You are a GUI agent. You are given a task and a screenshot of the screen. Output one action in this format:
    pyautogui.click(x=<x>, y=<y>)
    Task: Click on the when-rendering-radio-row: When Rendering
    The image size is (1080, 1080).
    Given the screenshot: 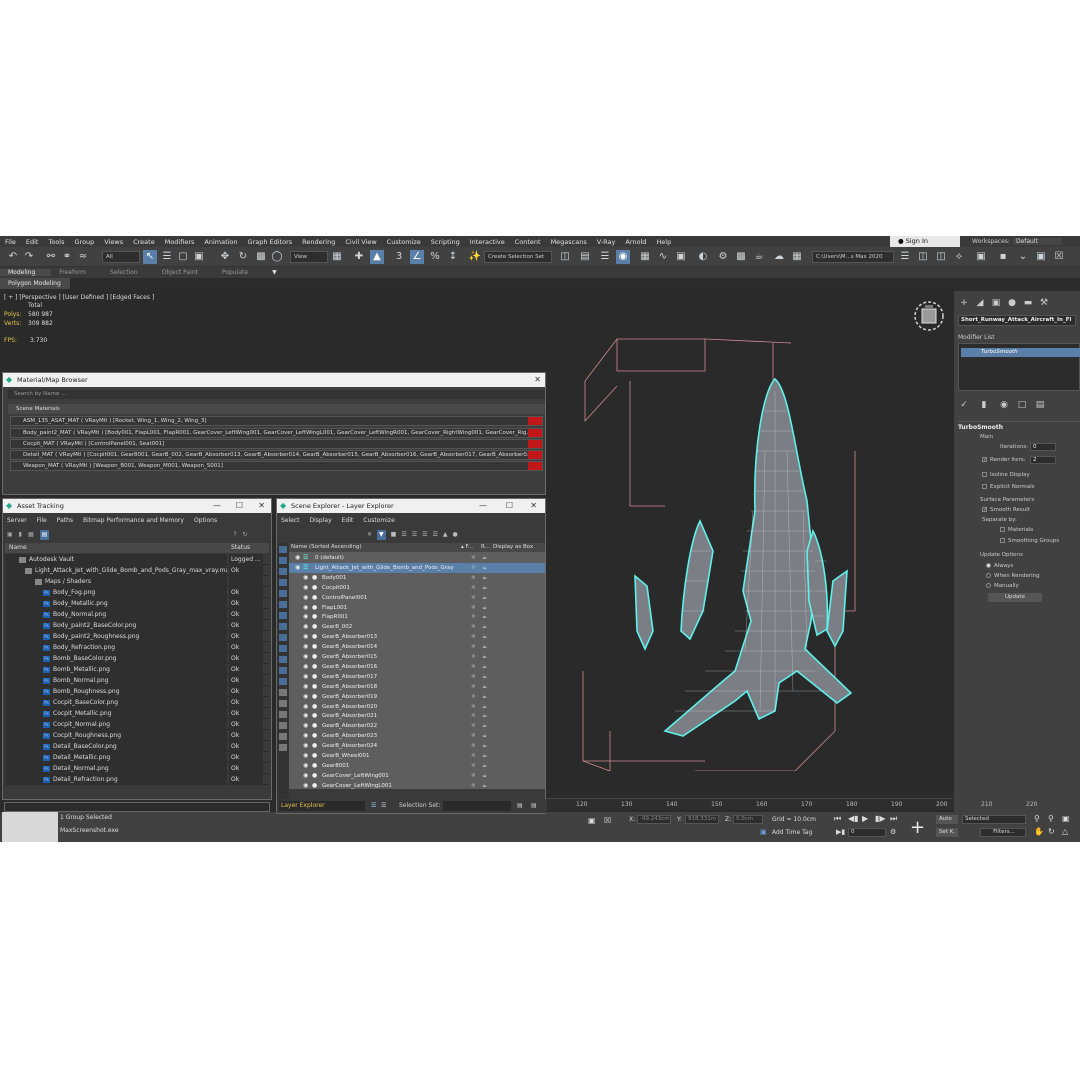 What is the action you would take?
    pyautogui.click(x=1013, y=576)
    